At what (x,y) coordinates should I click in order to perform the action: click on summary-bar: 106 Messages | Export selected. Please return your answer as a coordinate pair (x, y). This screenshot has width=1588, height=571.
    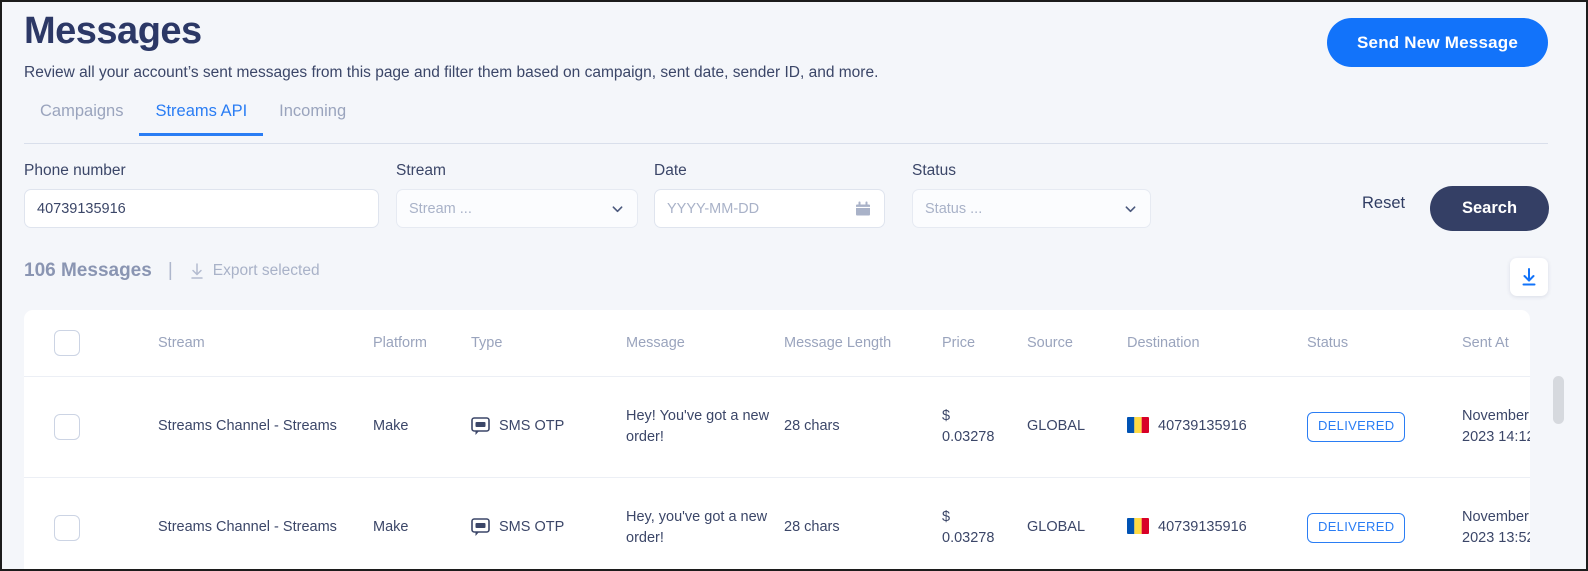
    Looking at the image, I should click on (172, 271).